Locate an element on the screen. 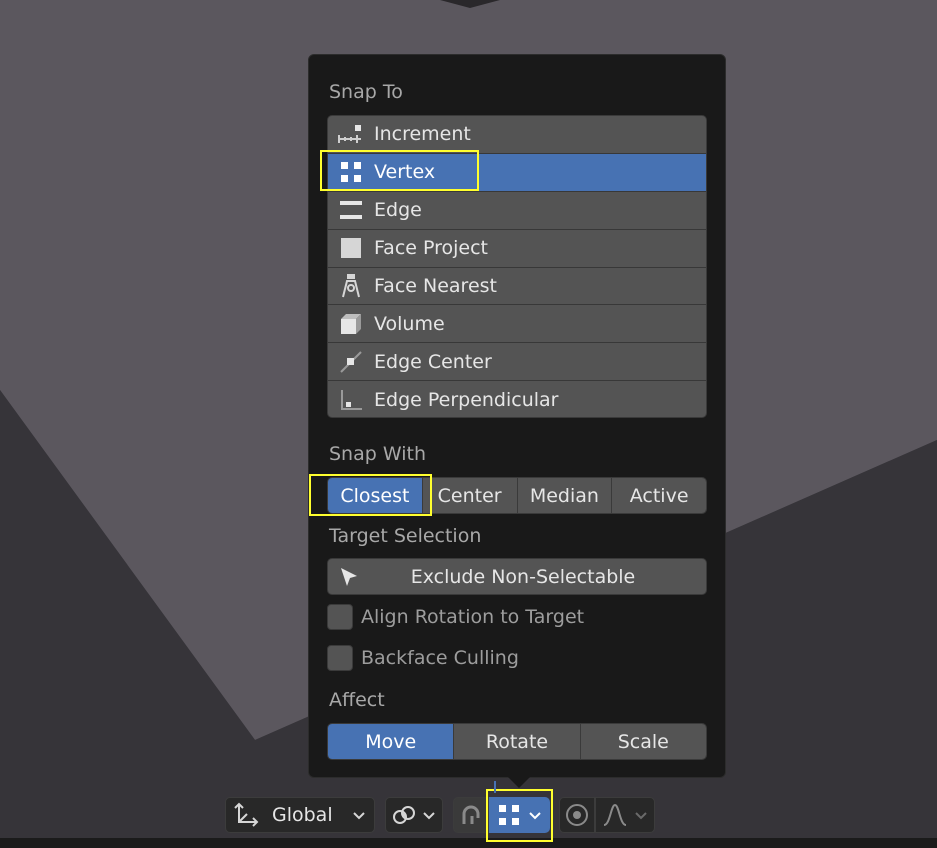 This screenshot has height=848, width=937. proportional-circle-icon is located at coordinates (577, 815).